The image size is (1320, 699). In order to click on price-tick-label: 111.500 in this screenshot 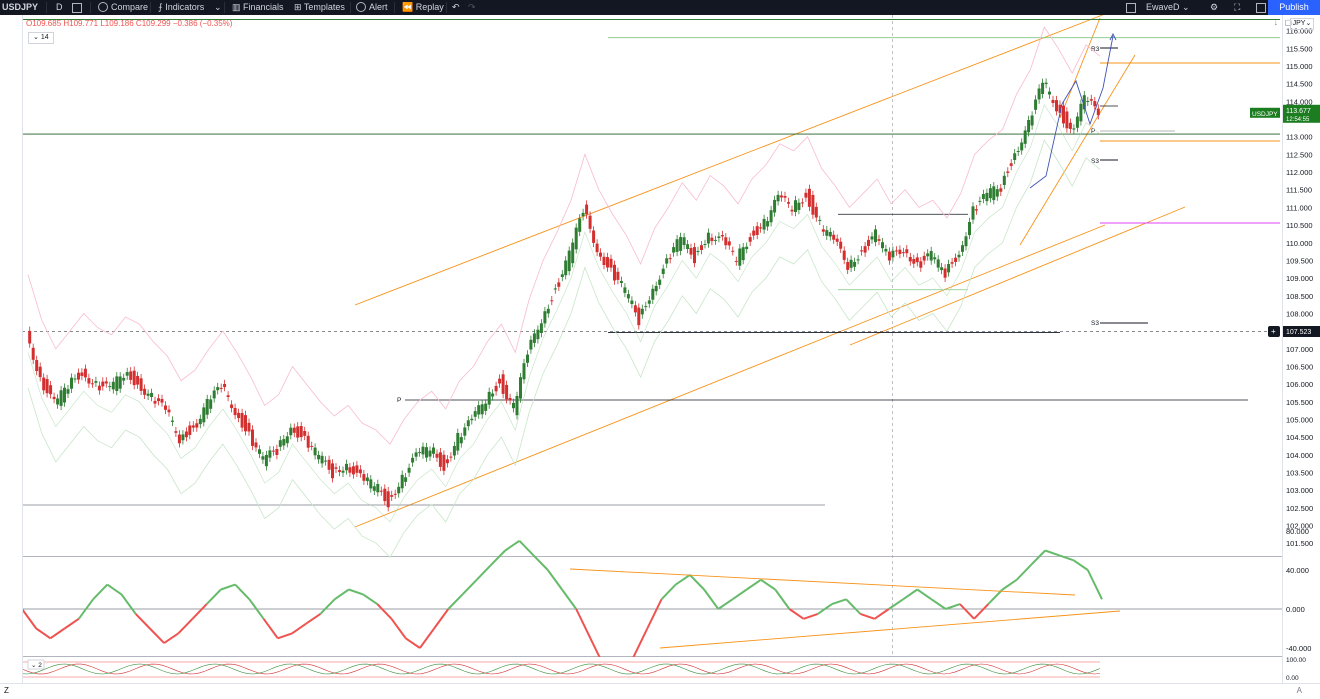, I will do `click(1299, 190)`.